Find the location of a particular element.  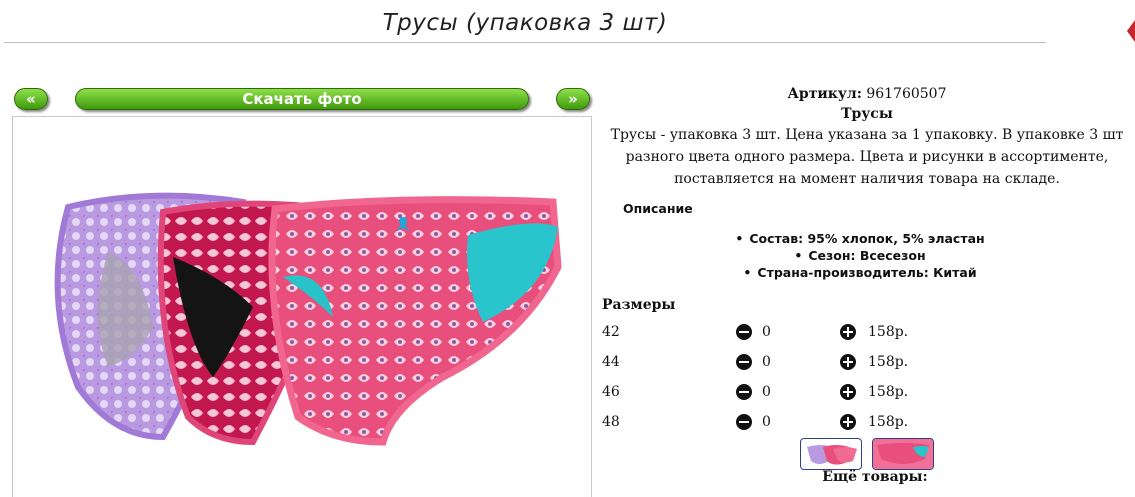

prev-photo-button: « is located at coordinates (31, 99).